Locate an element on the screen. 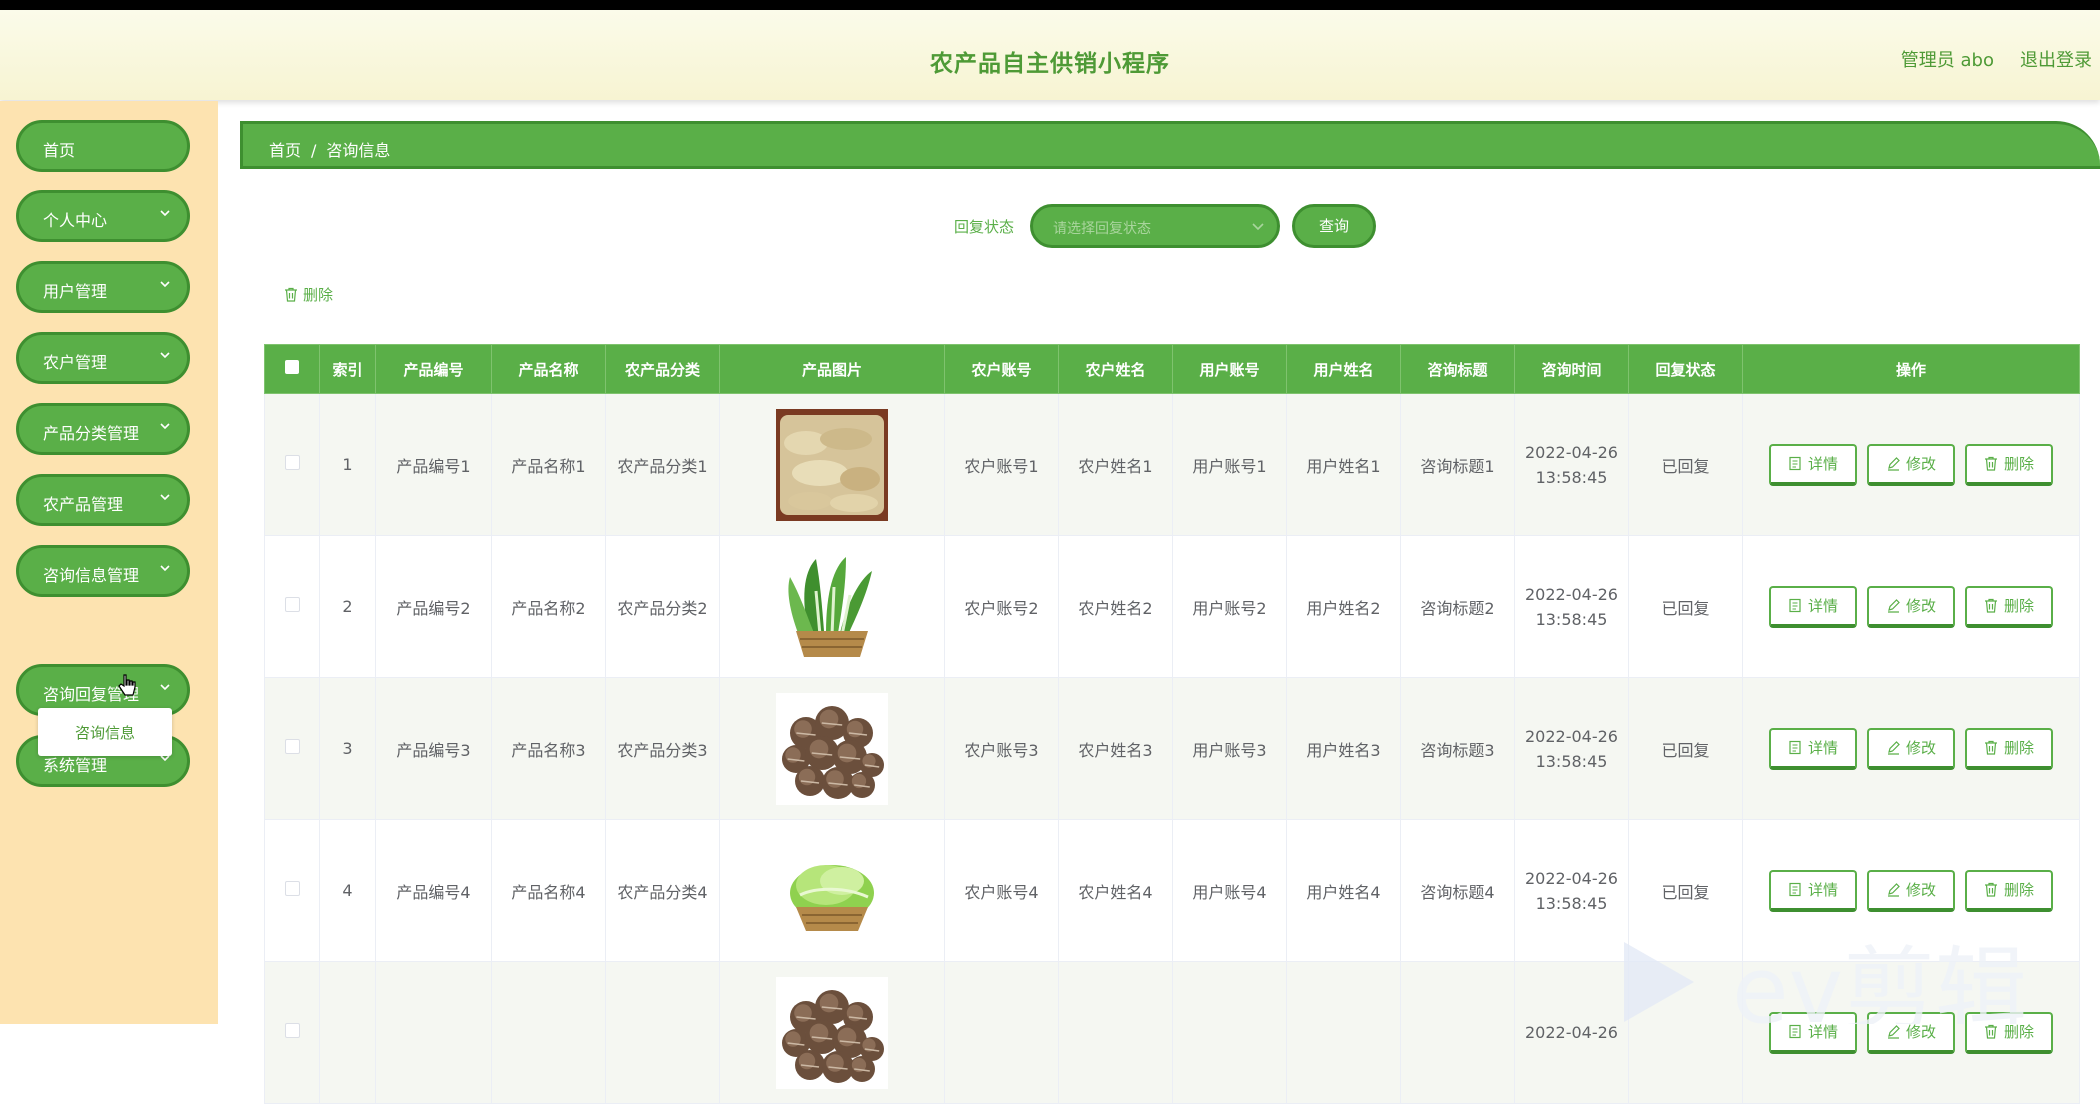 The image size is (2100, 1104). col-user-name: 用户姓名 is located at coordinates (1343, 369).